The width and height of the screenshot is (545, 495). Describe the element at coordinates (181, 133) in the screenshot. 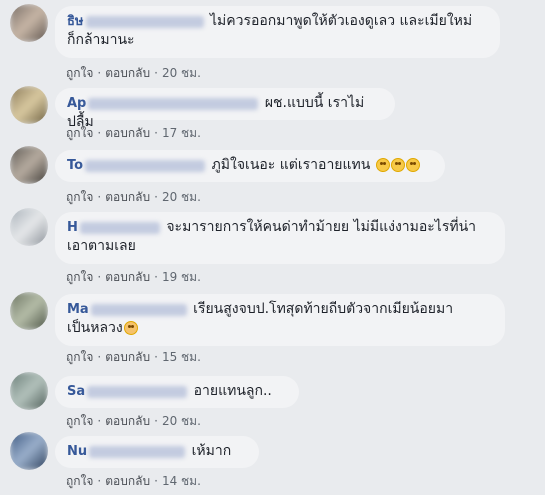

I see `comment-time: 17 ชม.` at that location.